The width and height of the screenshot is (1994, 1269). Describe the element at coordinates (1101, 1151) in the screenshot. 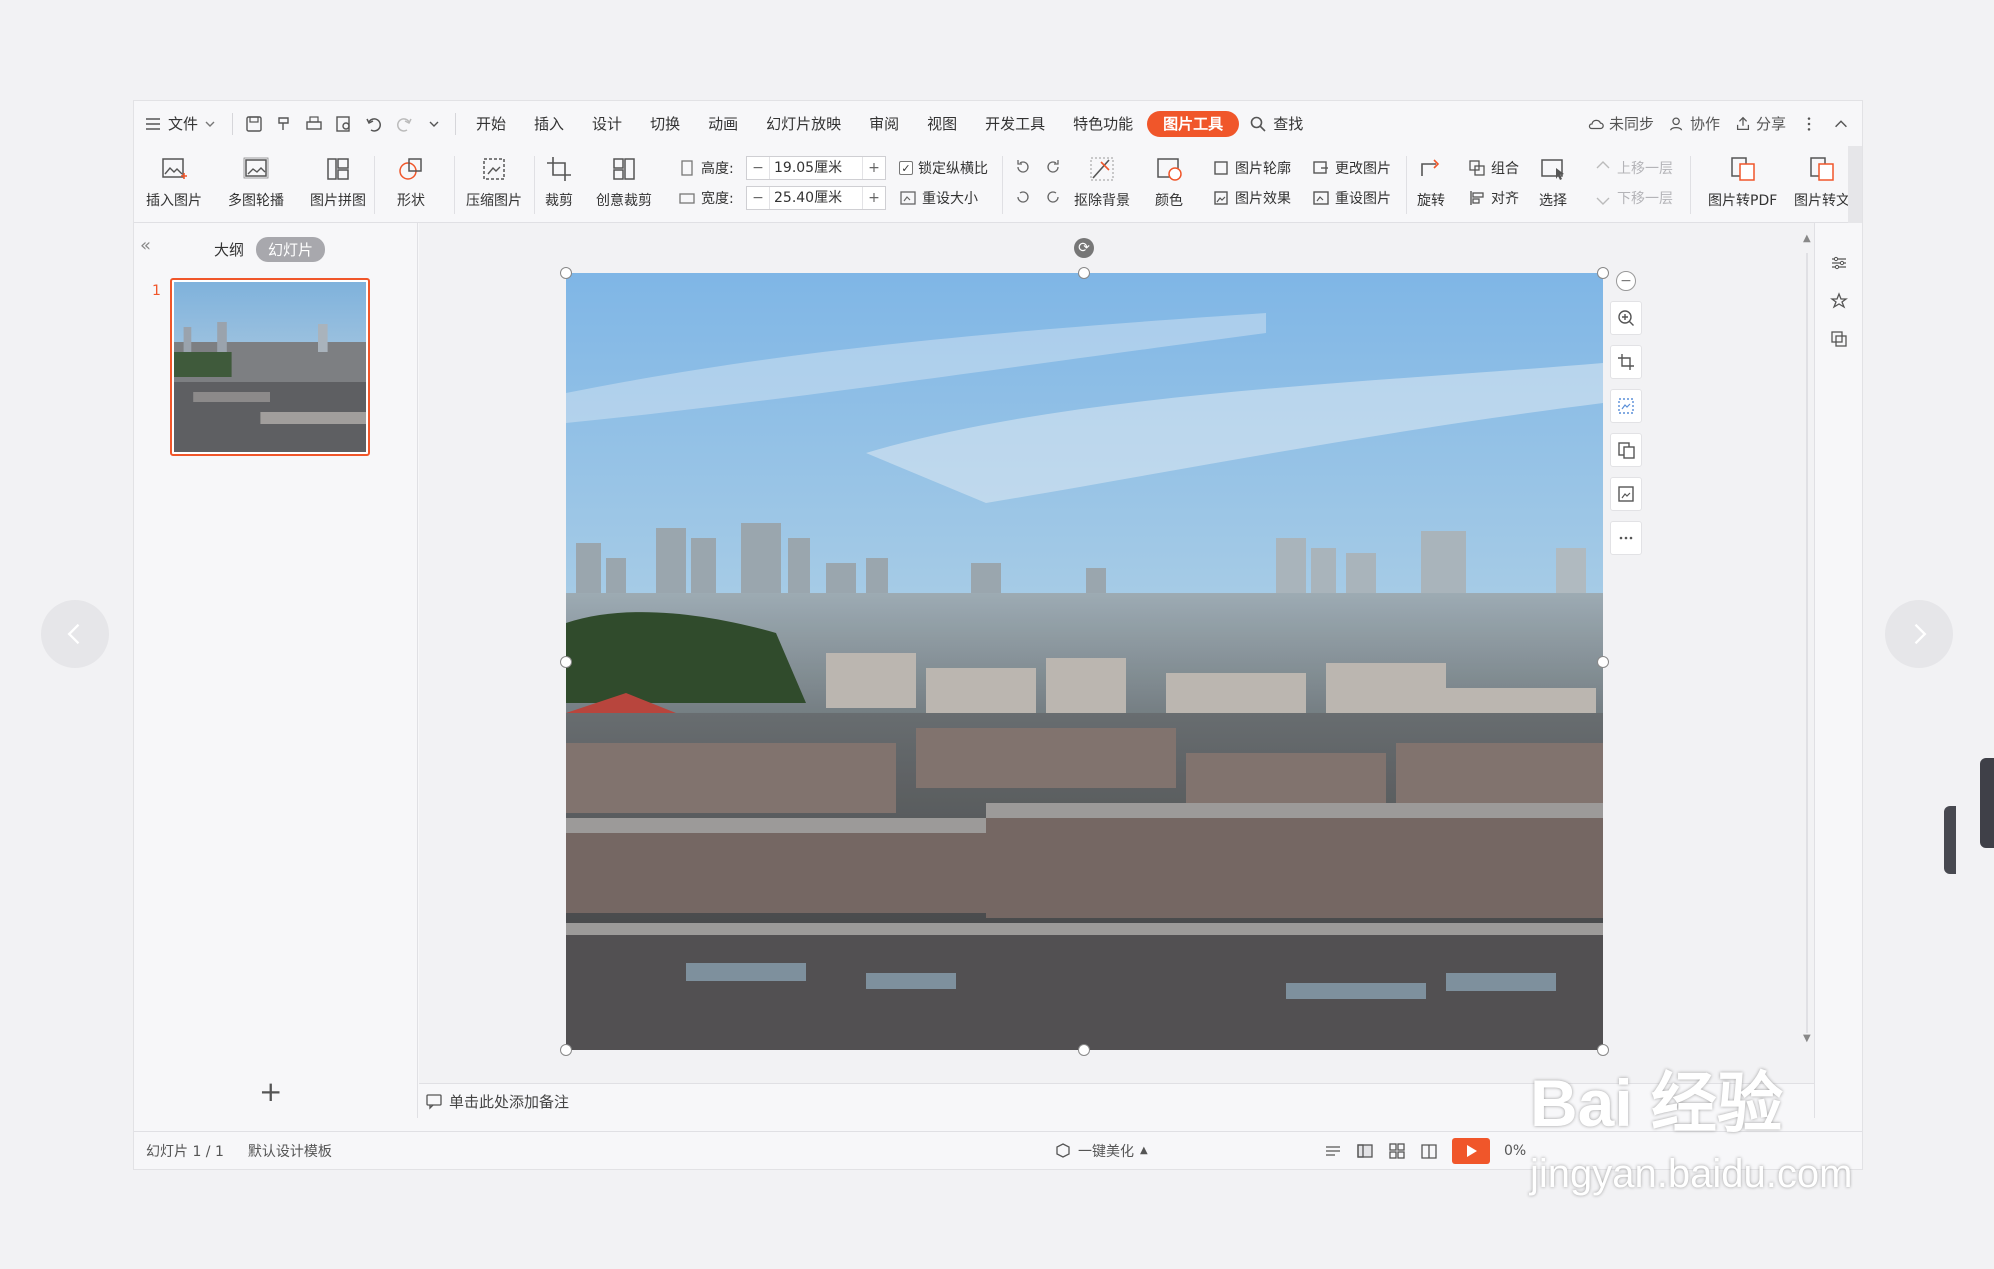

I see `beautify-button: 一键美化 ▲` at that location.